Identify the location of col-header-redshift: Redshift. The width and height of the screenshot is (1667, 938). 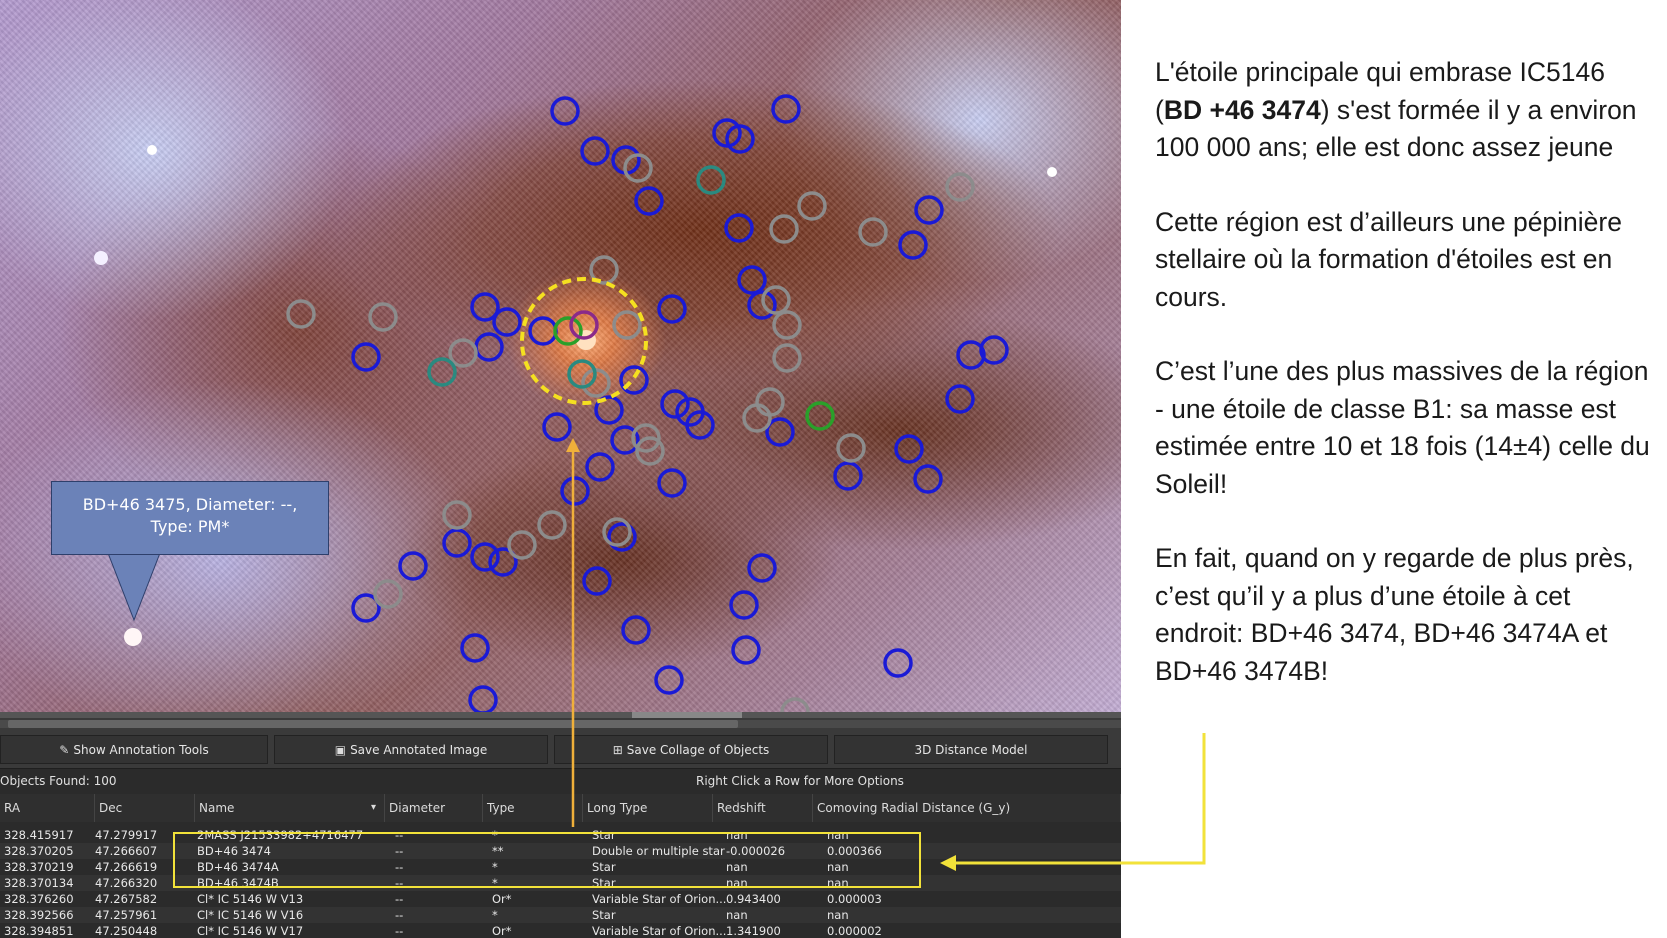
(763, 808).